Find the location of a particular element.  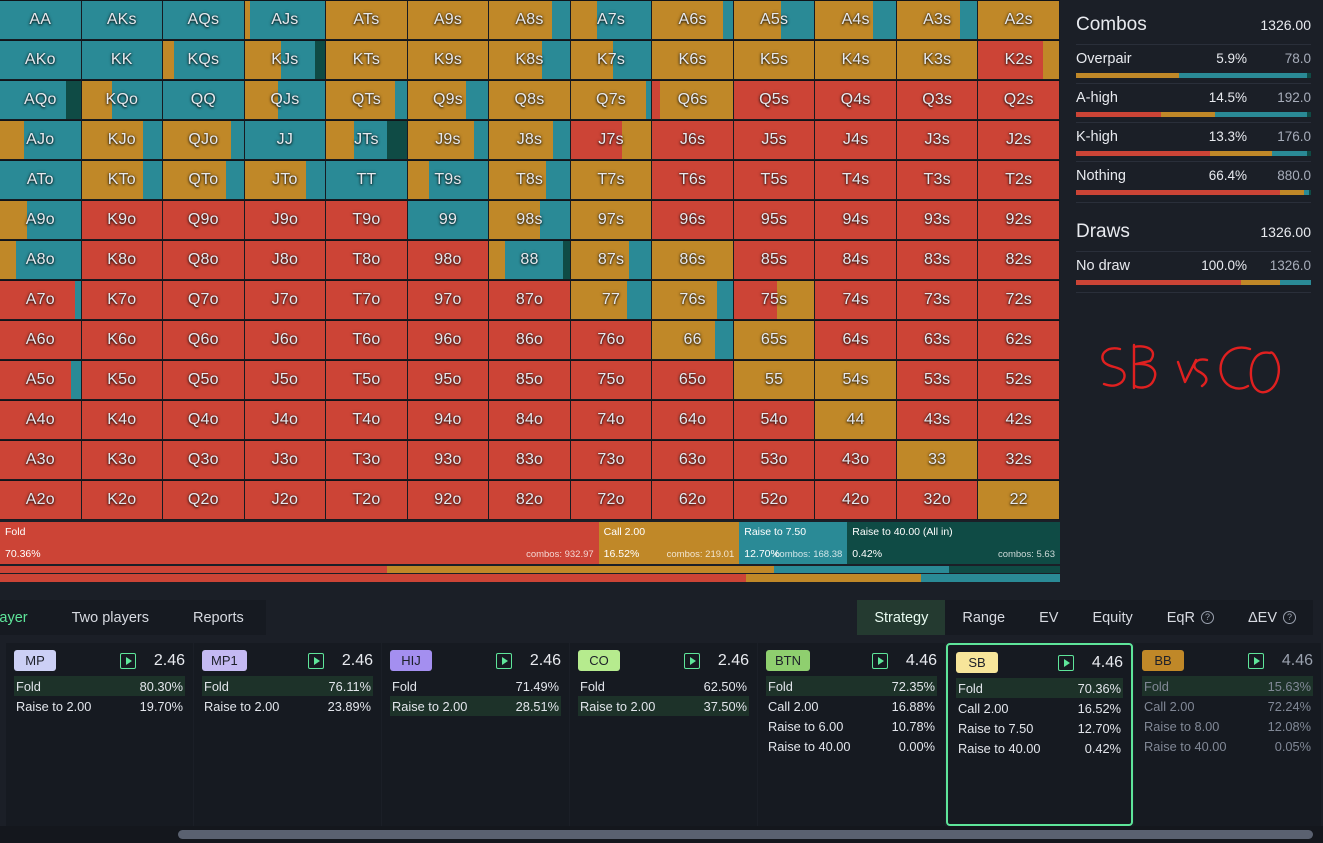

matrix-cell: 62o is located at coordinates (693, 500).